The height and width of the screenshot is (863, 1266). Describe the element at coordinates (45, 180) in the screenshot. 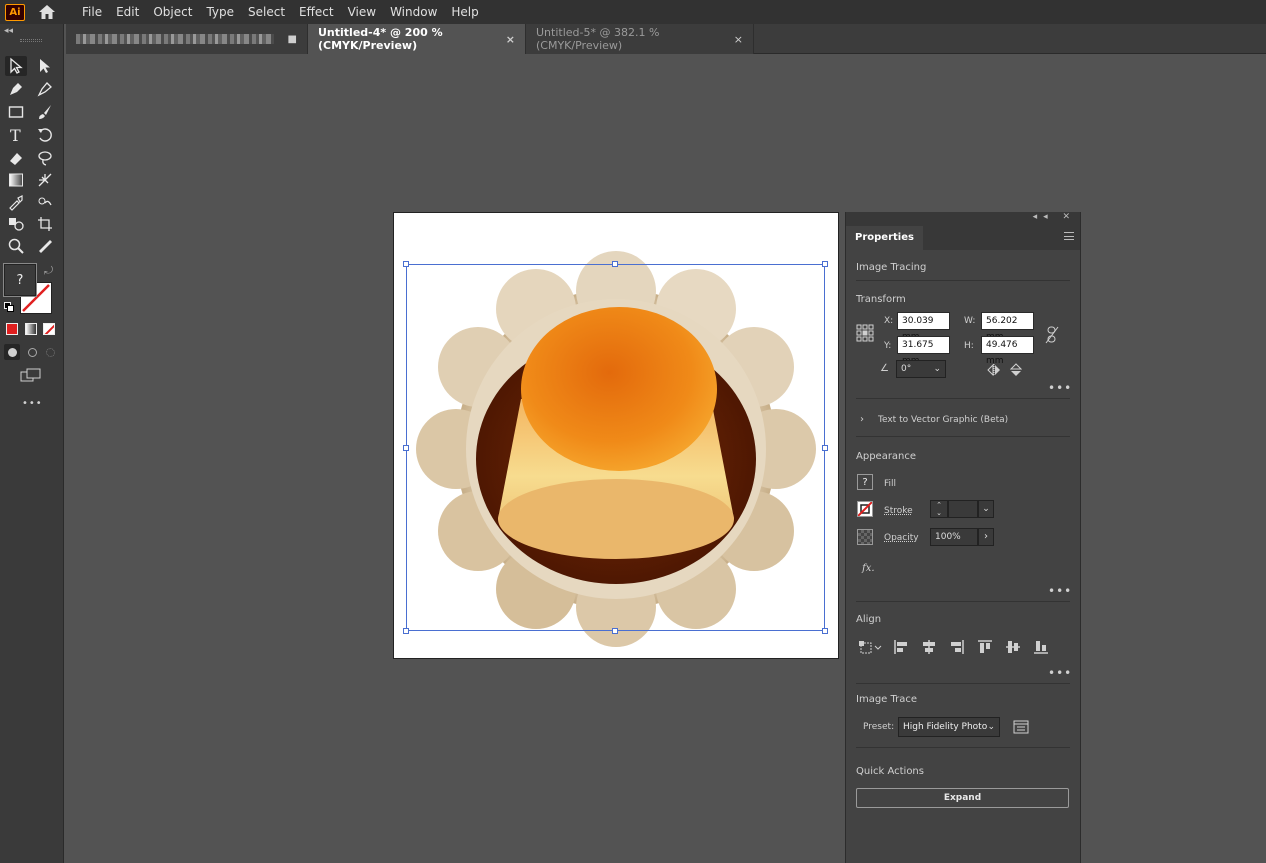

I see `mesh-tool-icon` at that location.